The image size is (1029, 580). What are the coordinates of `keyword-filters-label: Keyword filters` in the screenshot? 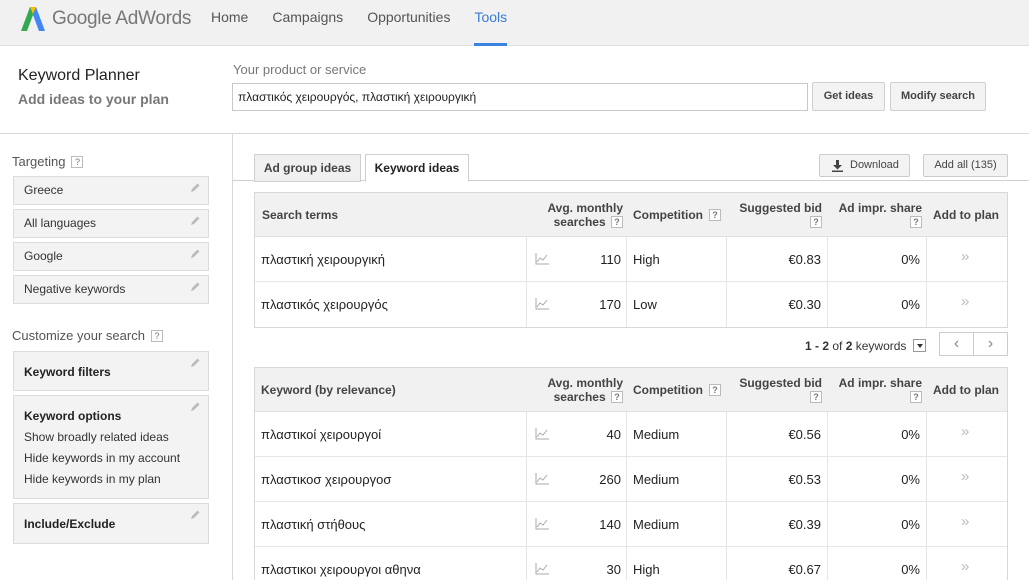 It's located at (67, 372).